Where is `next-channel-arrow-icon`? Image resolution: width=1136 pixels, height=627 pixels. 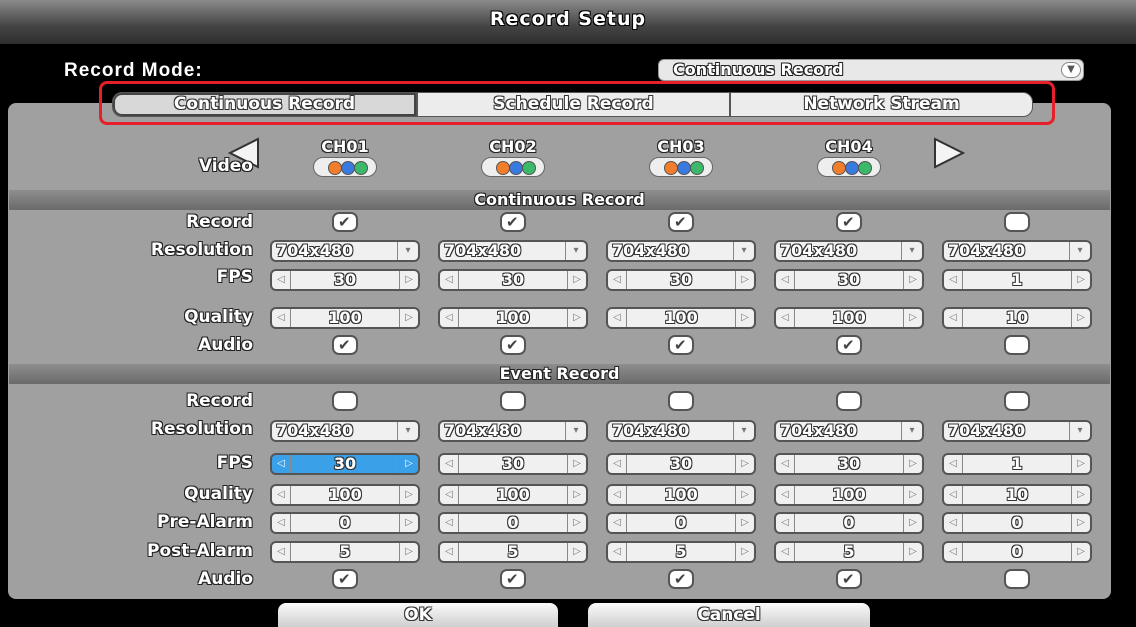
next-channel-arrow-icon is located at coordinates (948, 153).